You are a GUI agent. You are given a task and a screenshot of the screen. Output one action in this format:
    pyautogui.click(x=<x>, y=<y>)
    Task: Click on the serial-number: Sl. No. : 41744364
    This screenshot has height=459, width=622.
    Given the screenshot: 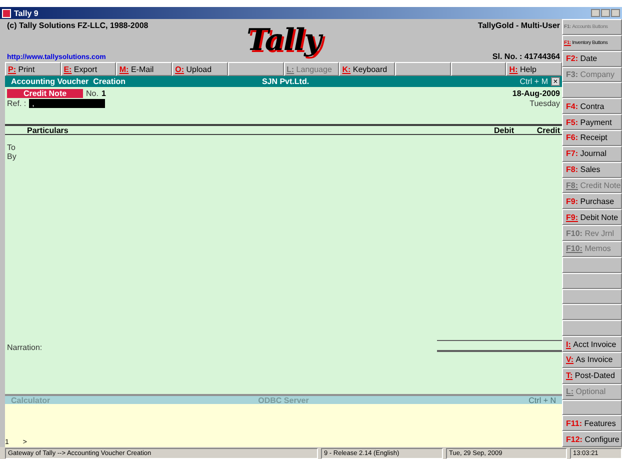 What is the action you would take?
    pyautogui.click(x=526, y=56)
    